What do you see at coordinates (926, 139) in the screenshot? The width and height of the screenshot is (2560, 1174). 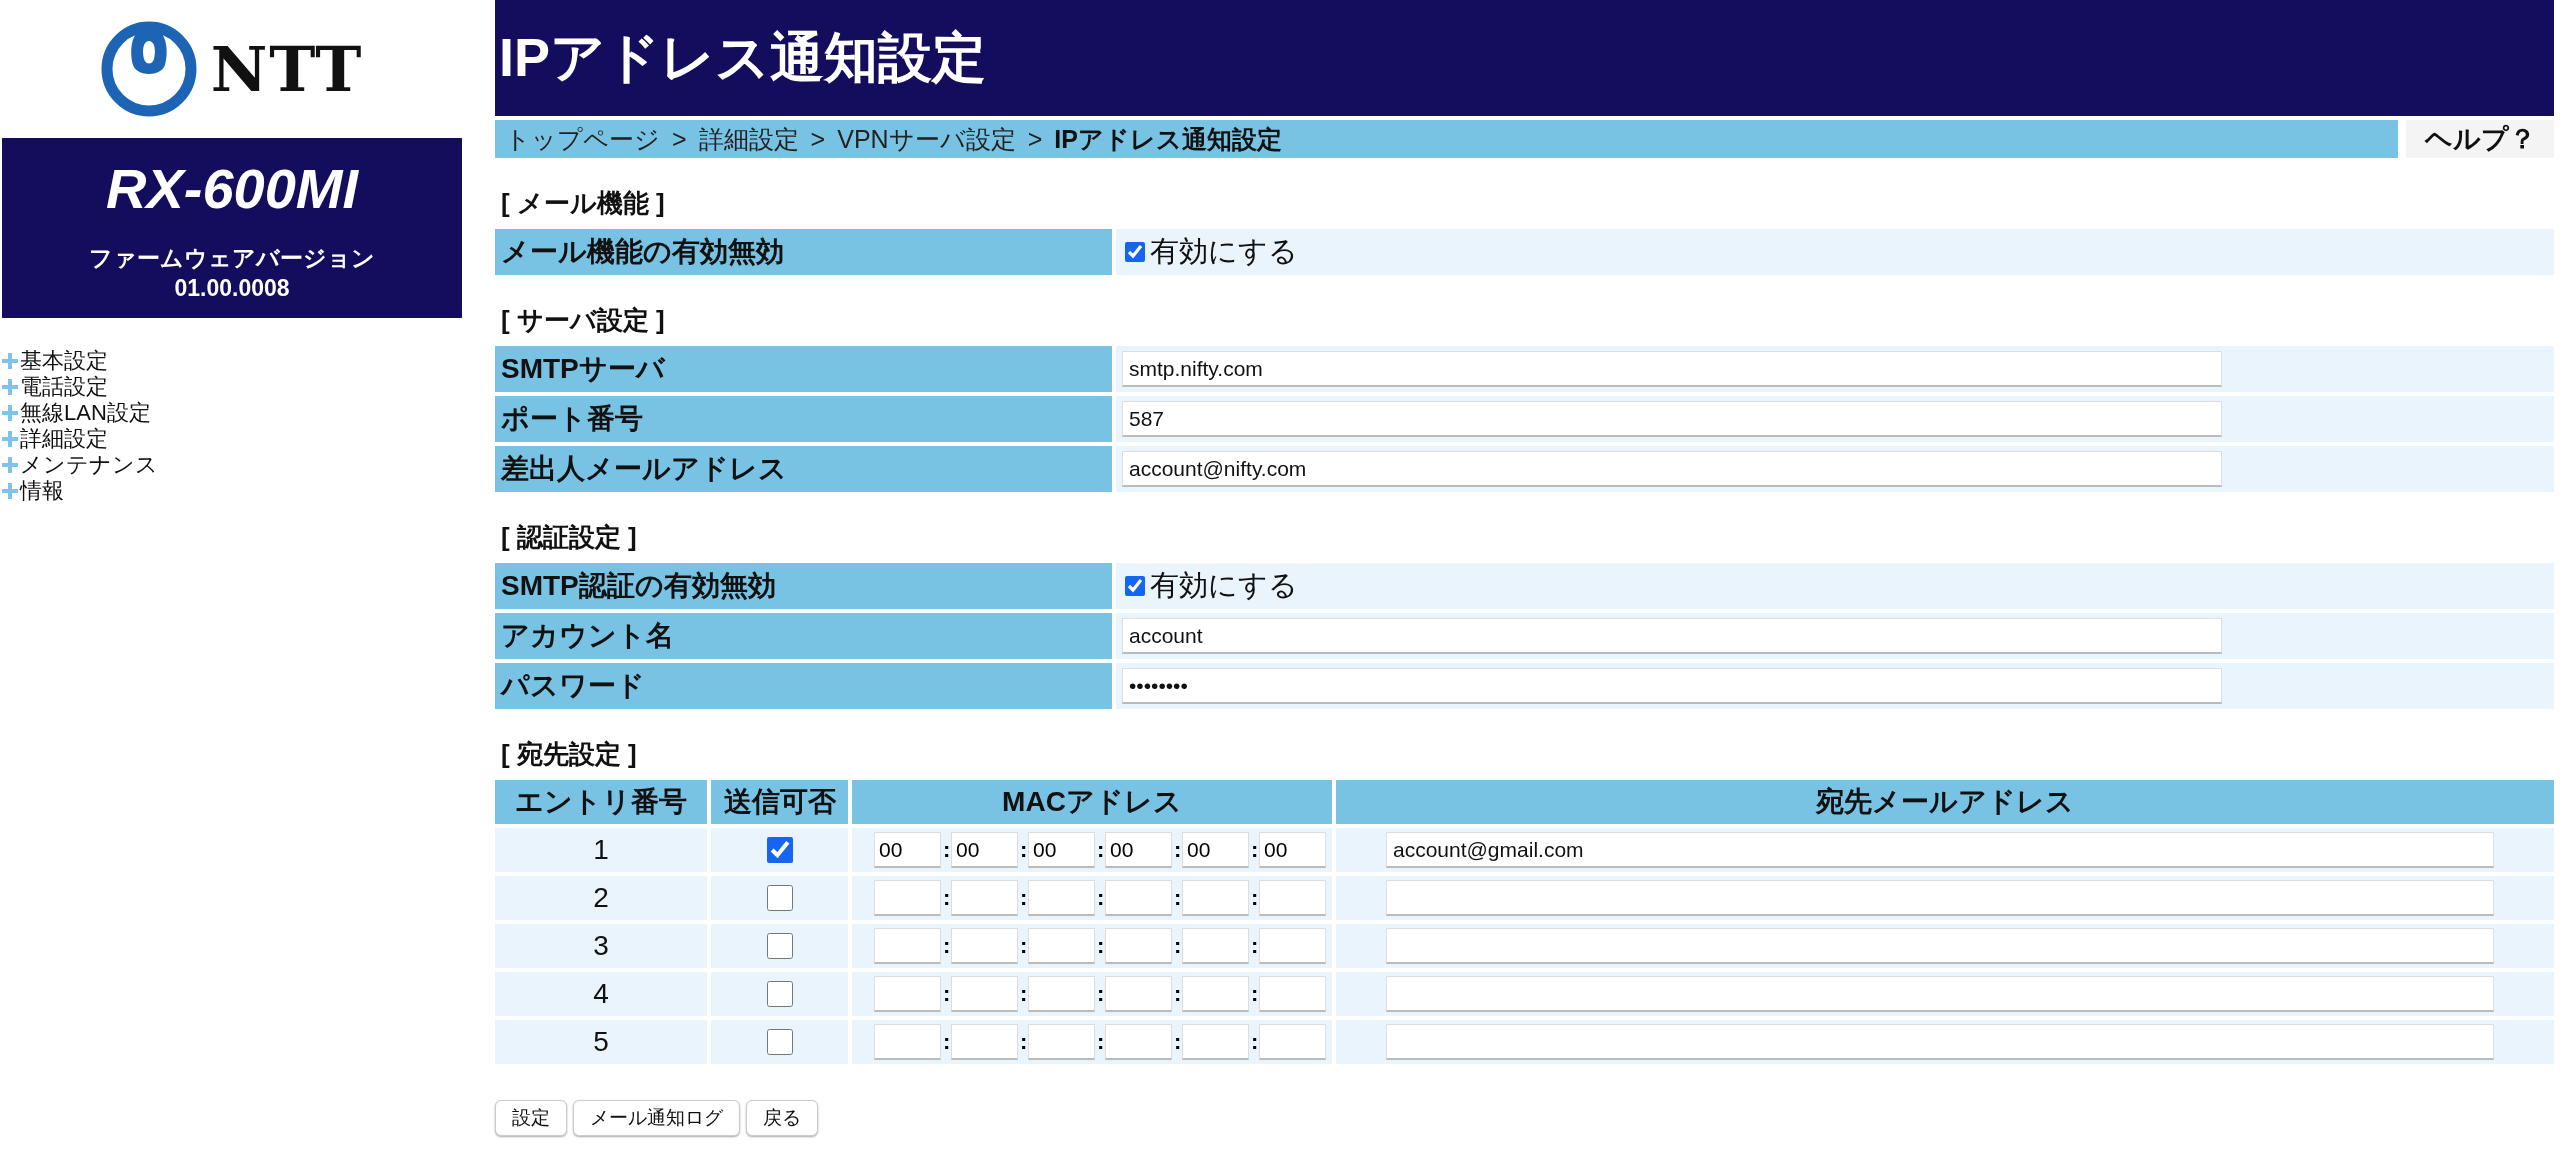 I see `breadcrumb-link: VPNサーバ設定` at bounding box center [926, 139].